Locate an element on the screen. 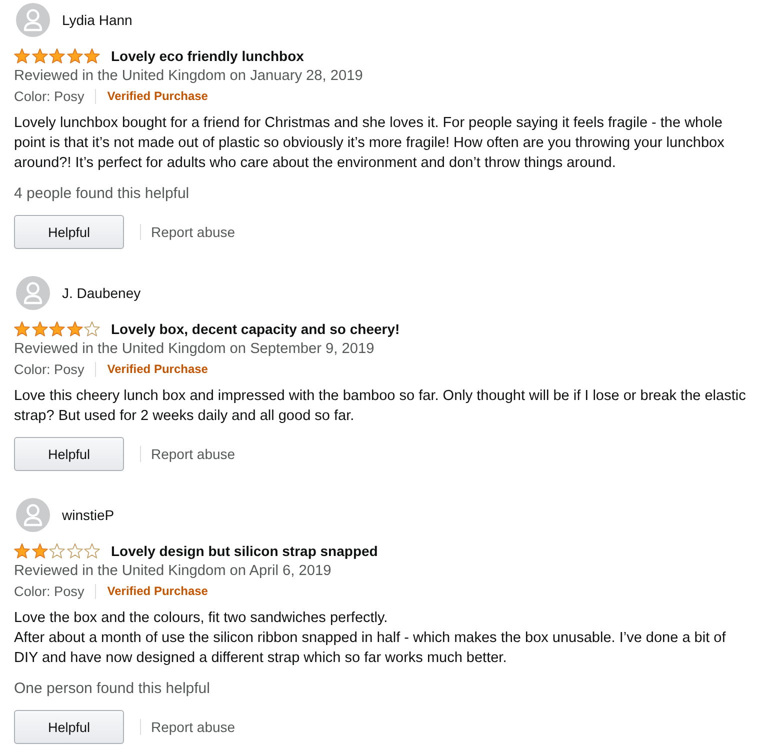  review-date: Reviewed in the United Kingdom on April 6, 2019 is located at coordinates (173, 571).